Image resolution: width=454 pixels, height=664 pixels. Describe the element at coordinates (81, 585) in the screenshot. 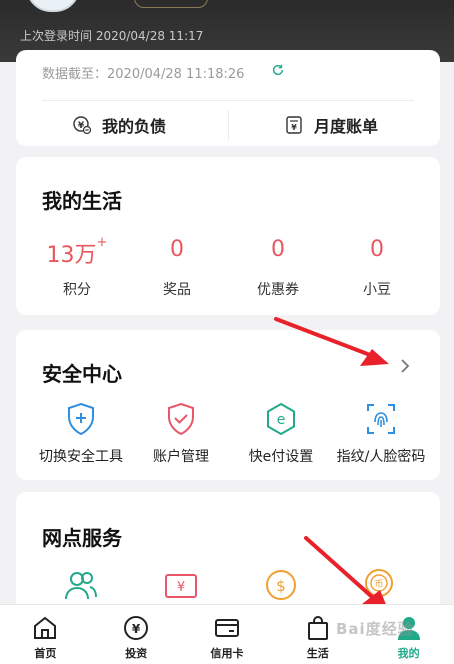

I see `people-icon` at that location.